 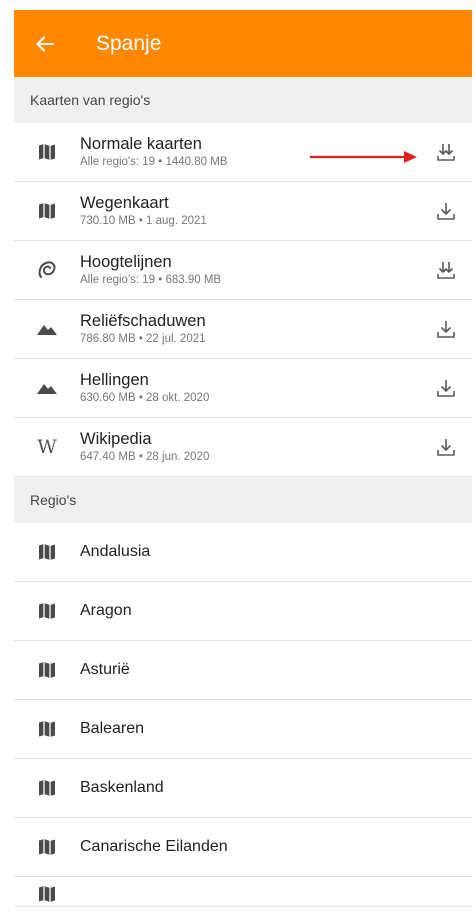 What do you see at coordinates (243, 847) in the screenshot?
I see `region-item-canarische-eilanden: Canarische Eilanden` at bounding box center [243, 847].